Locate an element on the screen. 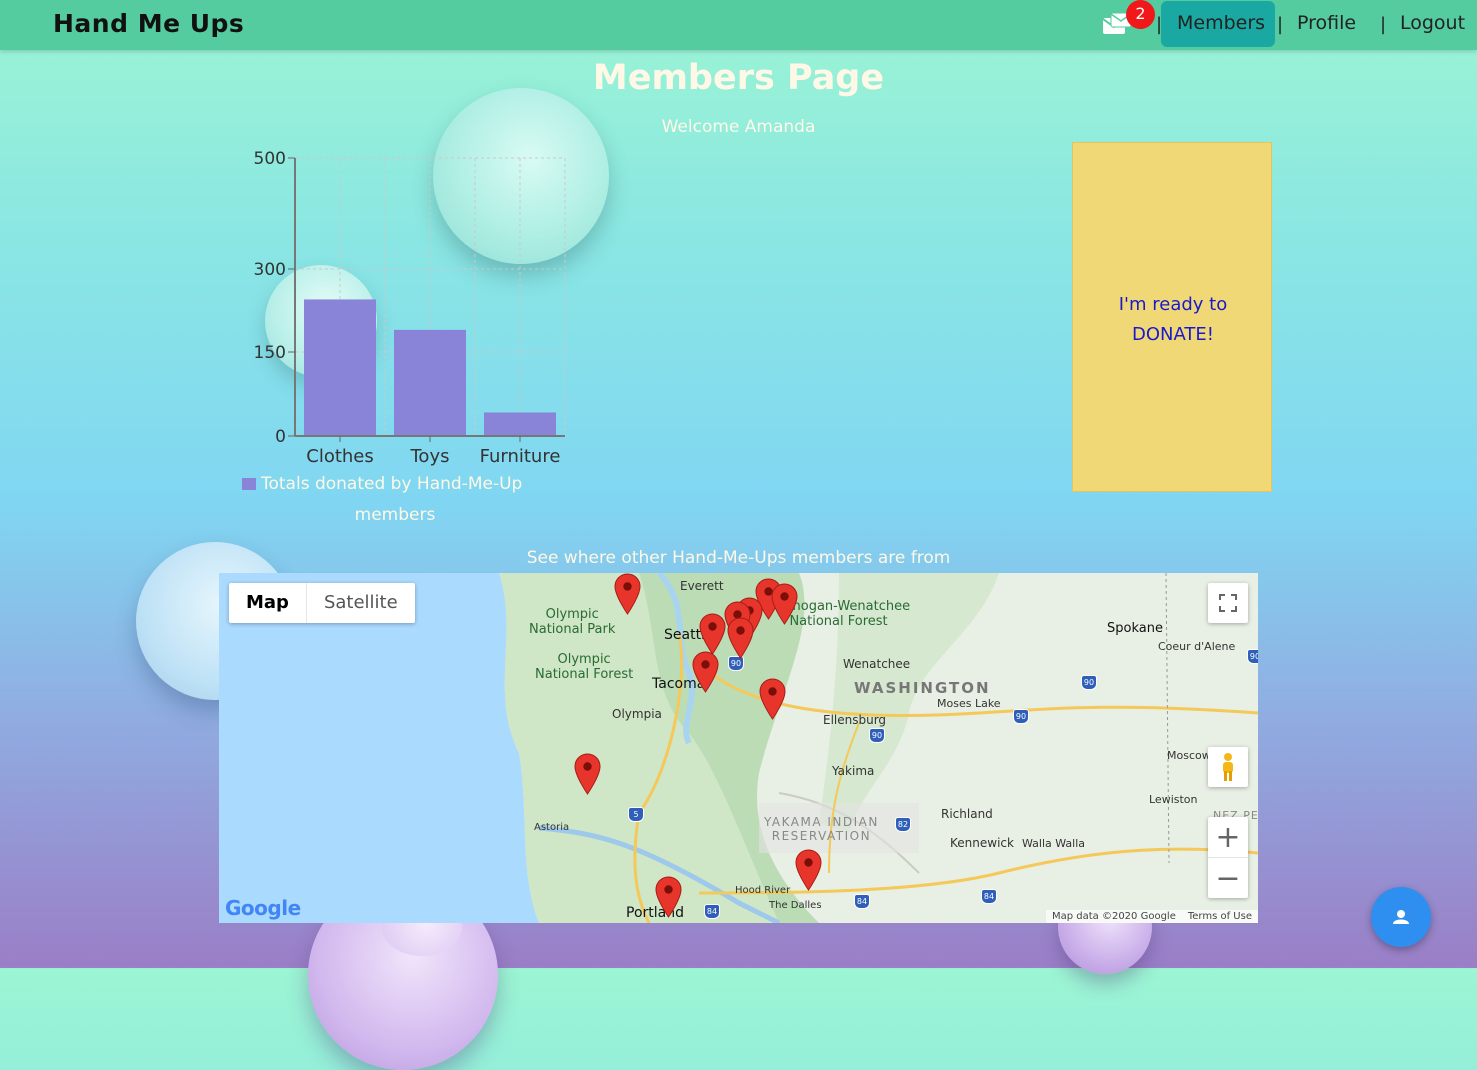 Image resolution: width=1477 pixels, height=1070 pixels. donate-card: I'm ready to DONATE! is located at coordinates (1172, 317).